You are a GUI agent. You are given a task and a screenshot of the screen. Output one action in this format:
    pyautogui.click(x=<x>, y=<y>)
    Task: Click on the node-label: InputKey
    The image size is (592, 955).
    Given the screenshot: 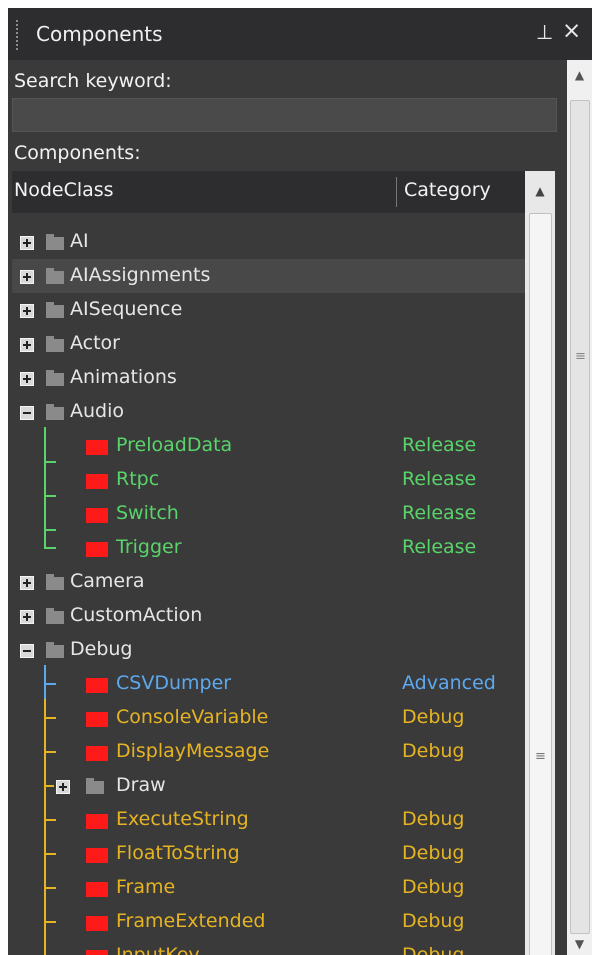 What is the action you would take?
    pyautogui.click(x=158, y=949)
    